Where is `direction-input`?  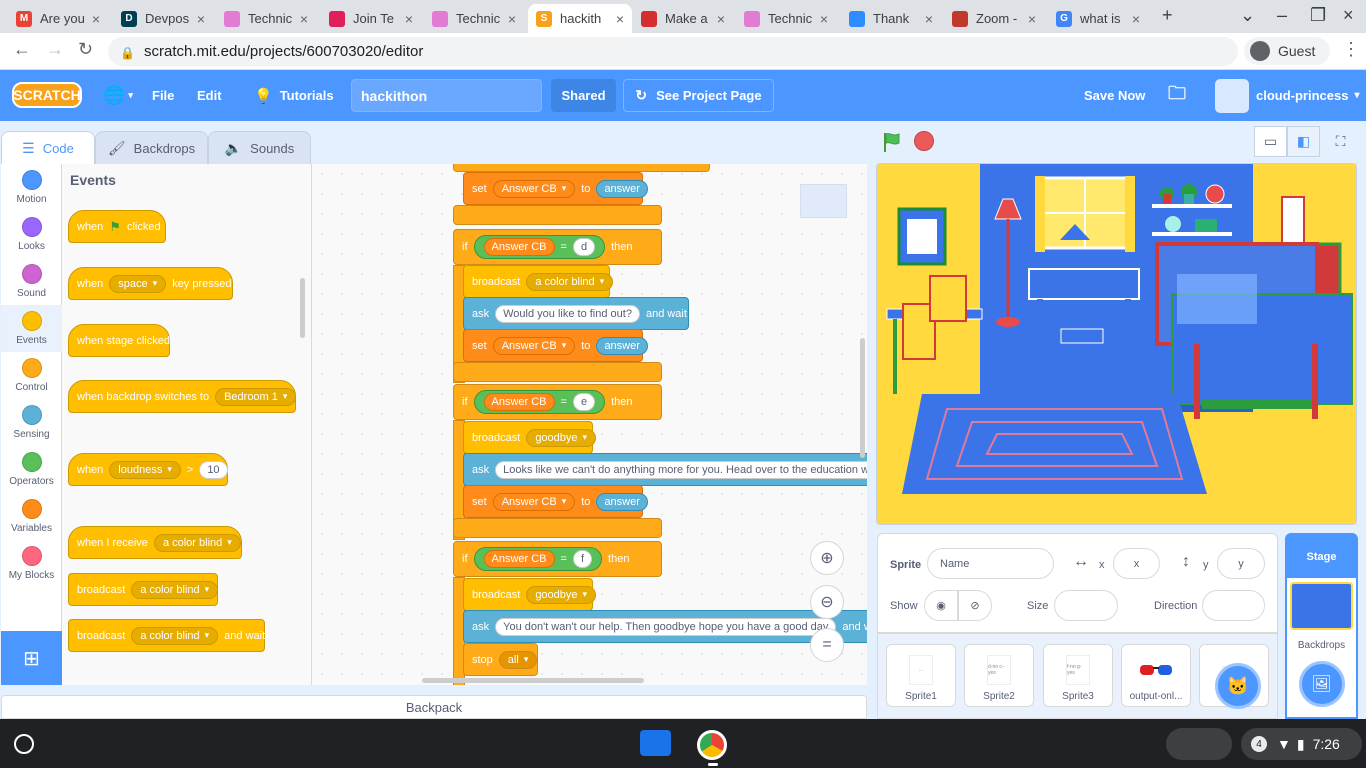 direction-input is located at coordinates (1233, 605).